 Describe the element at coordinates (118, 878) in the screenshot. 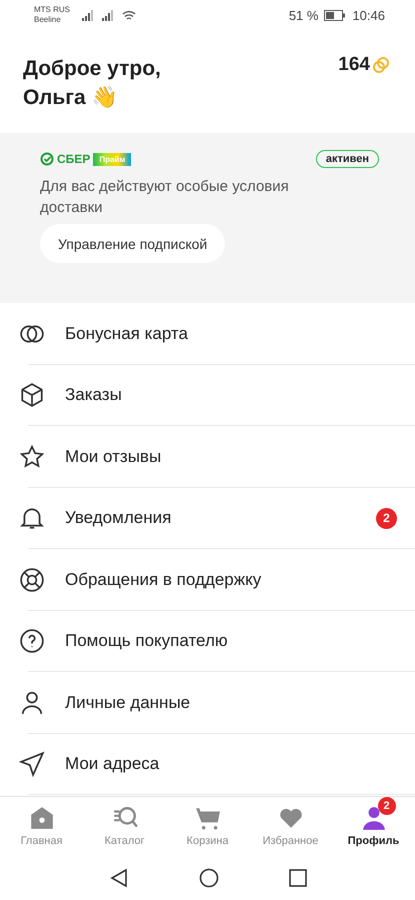

I see `back-icon` at that location.